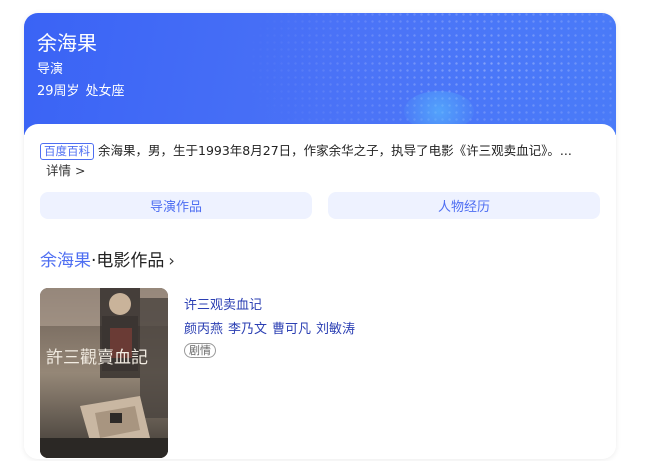 The image size is (653, 461). Describe the element at coordinates (104, 373) in the screenshot. I see `movie-poster: 許三觀賣血記` at that location.